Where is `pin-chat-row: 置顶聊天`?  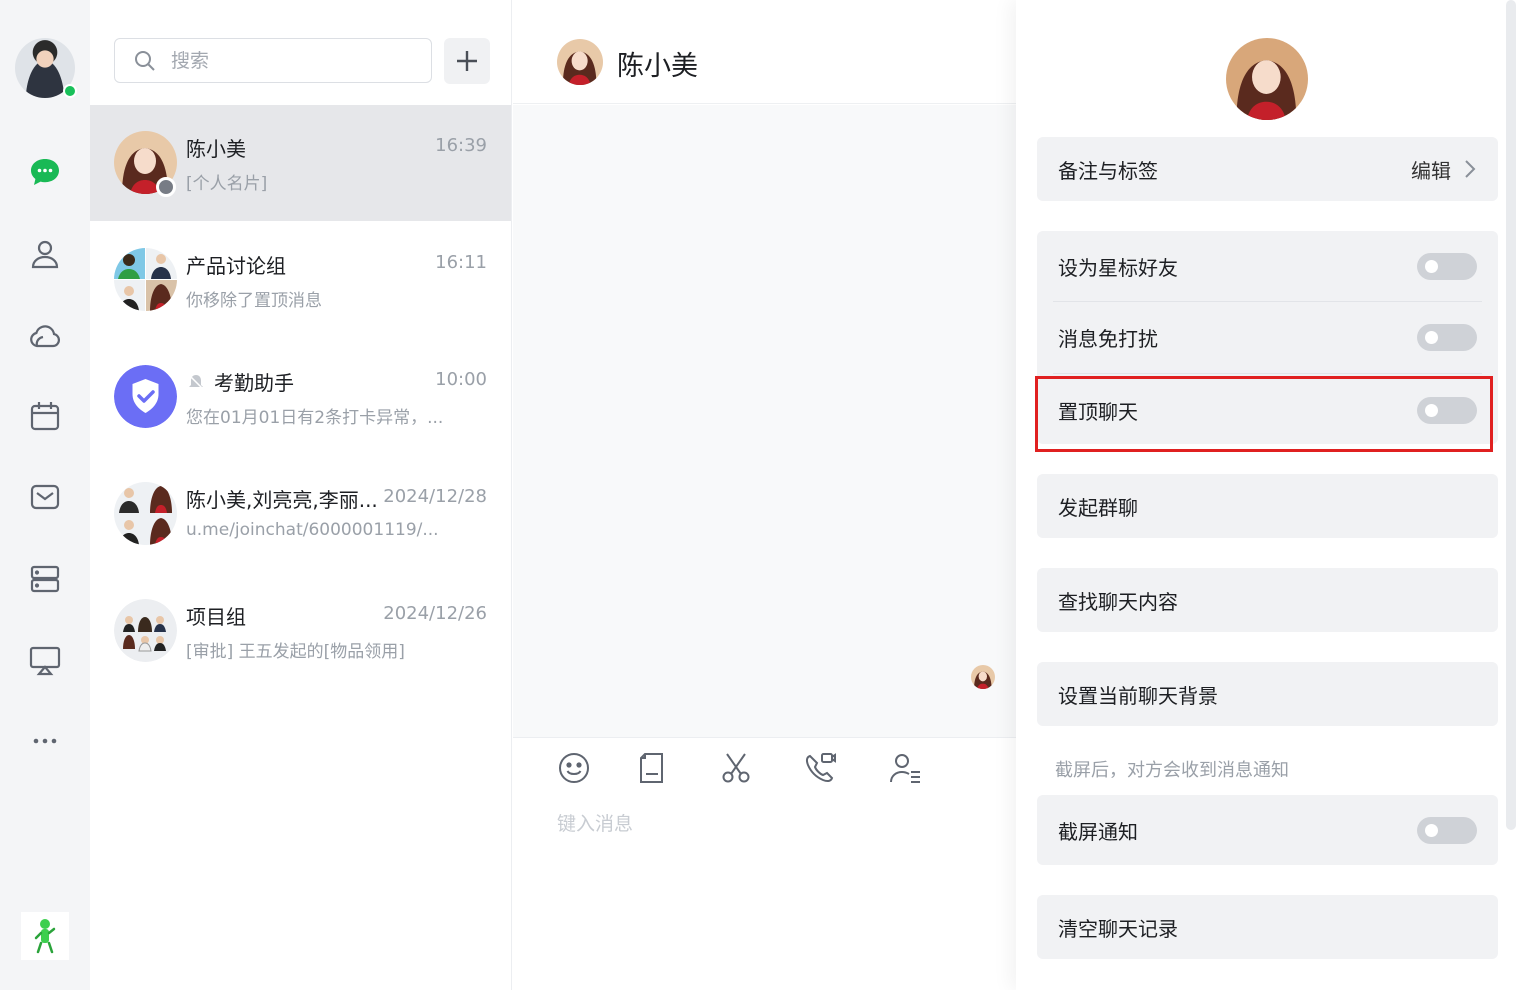
pin-chat-row: 置顶聊天 is located at coordinates (1267, 410).